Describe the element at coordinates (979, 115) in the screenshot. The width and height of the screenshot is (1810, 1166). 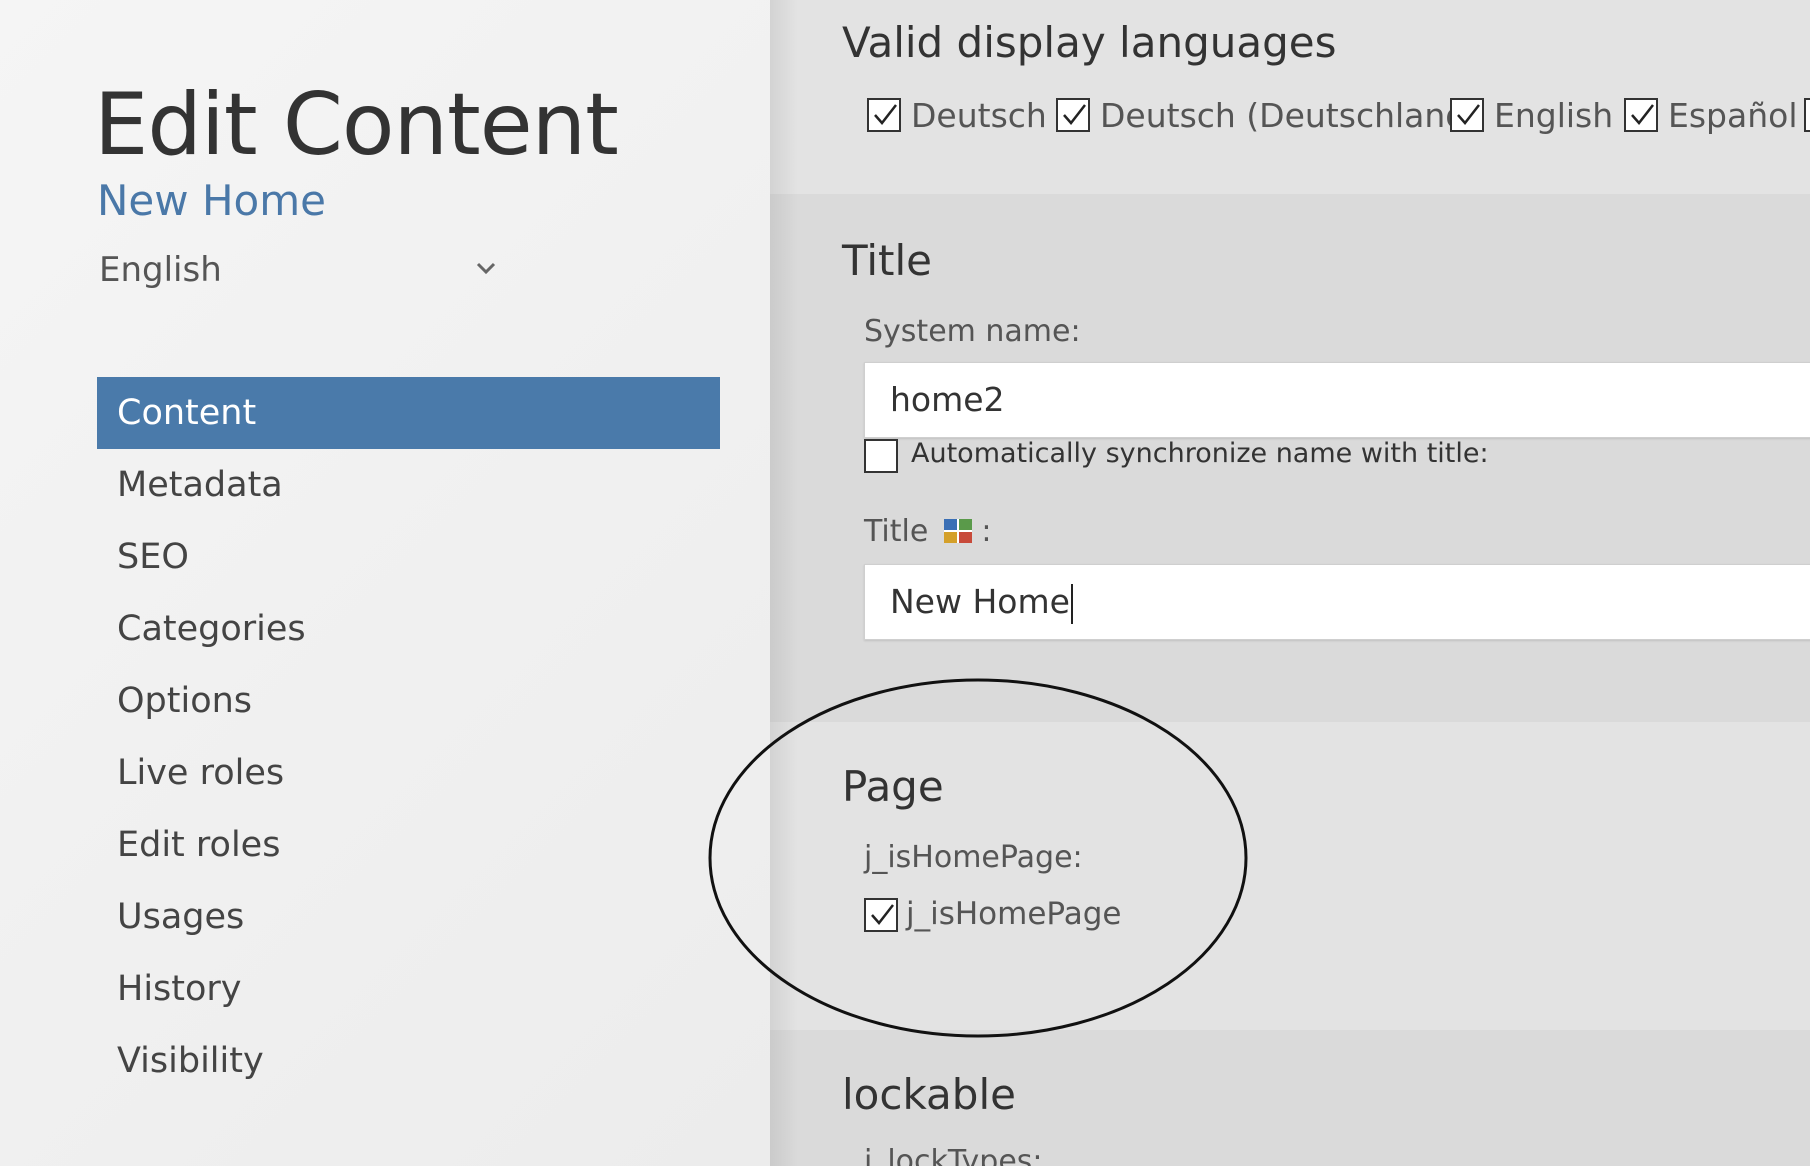
I see `lang-option-label: Deutsch` at that location.